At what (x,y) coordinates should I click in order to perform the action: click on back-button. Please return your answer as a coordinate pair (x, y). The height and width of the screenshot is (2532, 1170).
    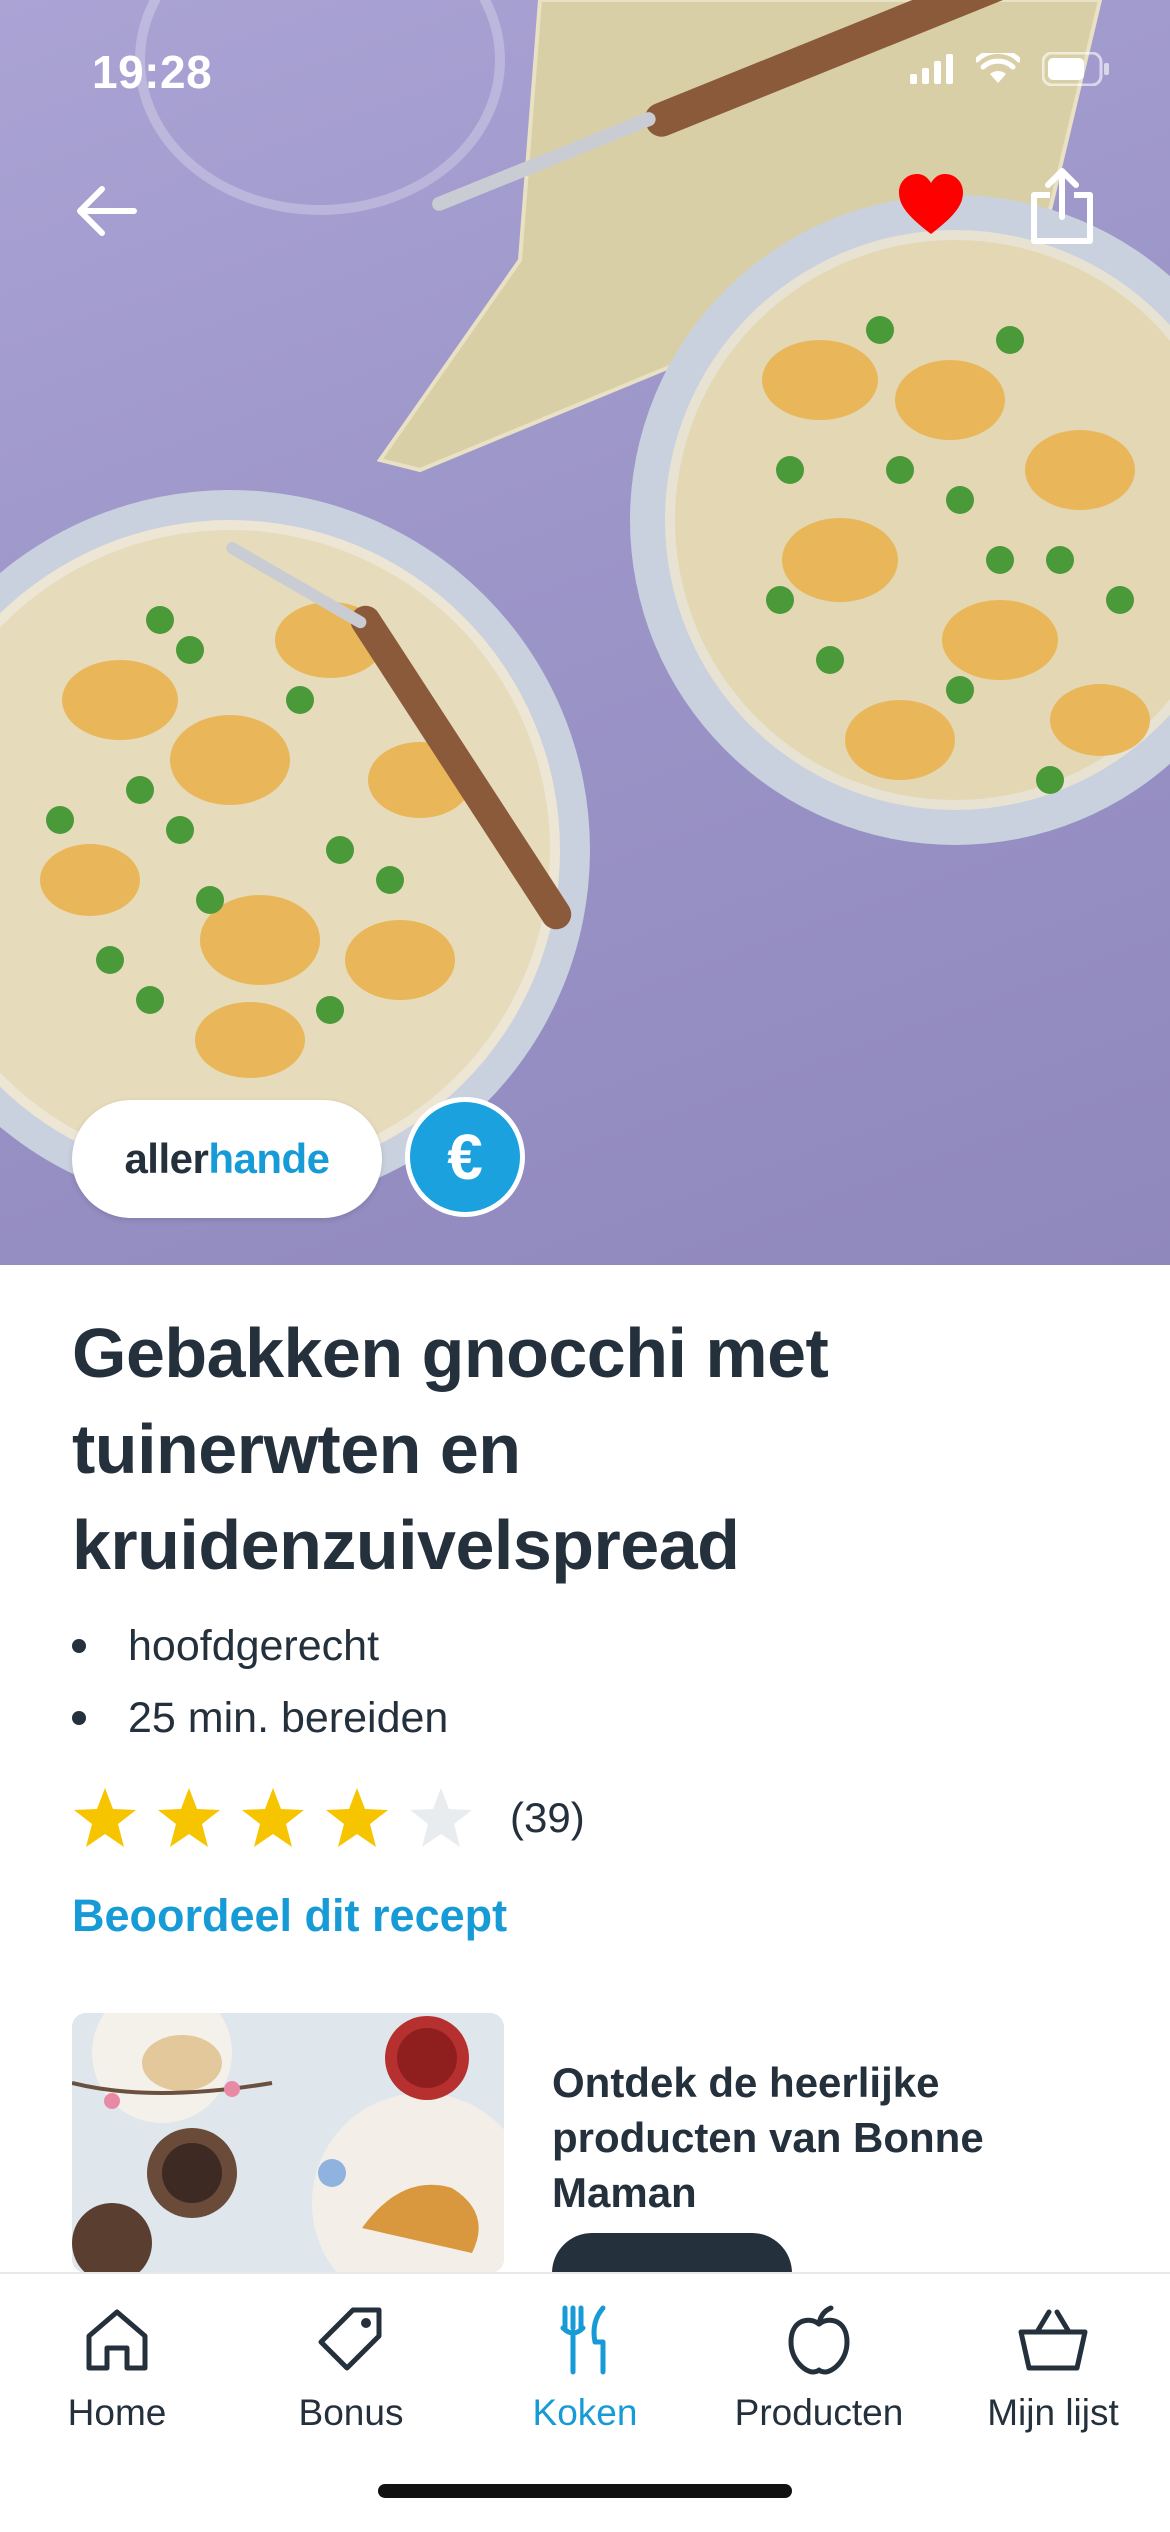
    Looking at the image, I should click on (106, 211).